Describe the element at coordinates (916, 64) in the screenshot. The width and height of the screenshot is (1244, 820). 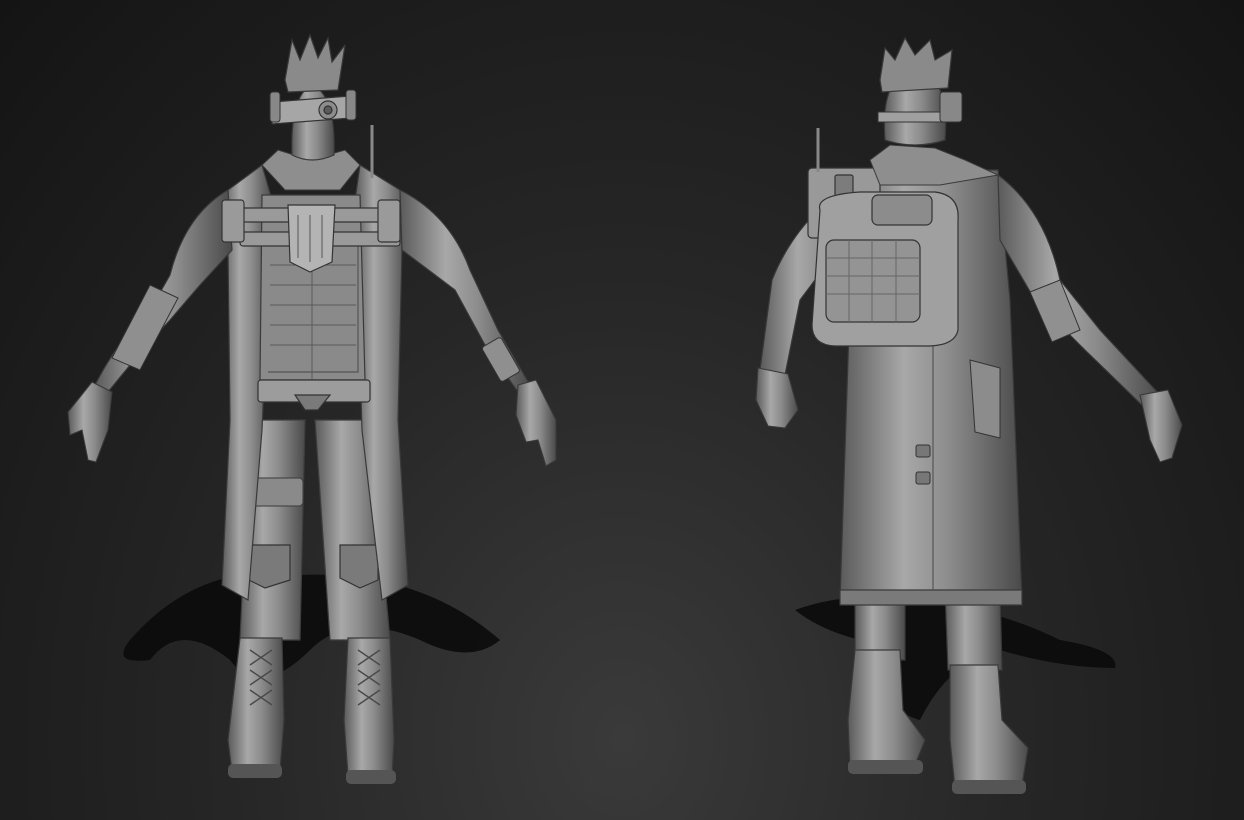
I see `back-spiky-hair` at that location.